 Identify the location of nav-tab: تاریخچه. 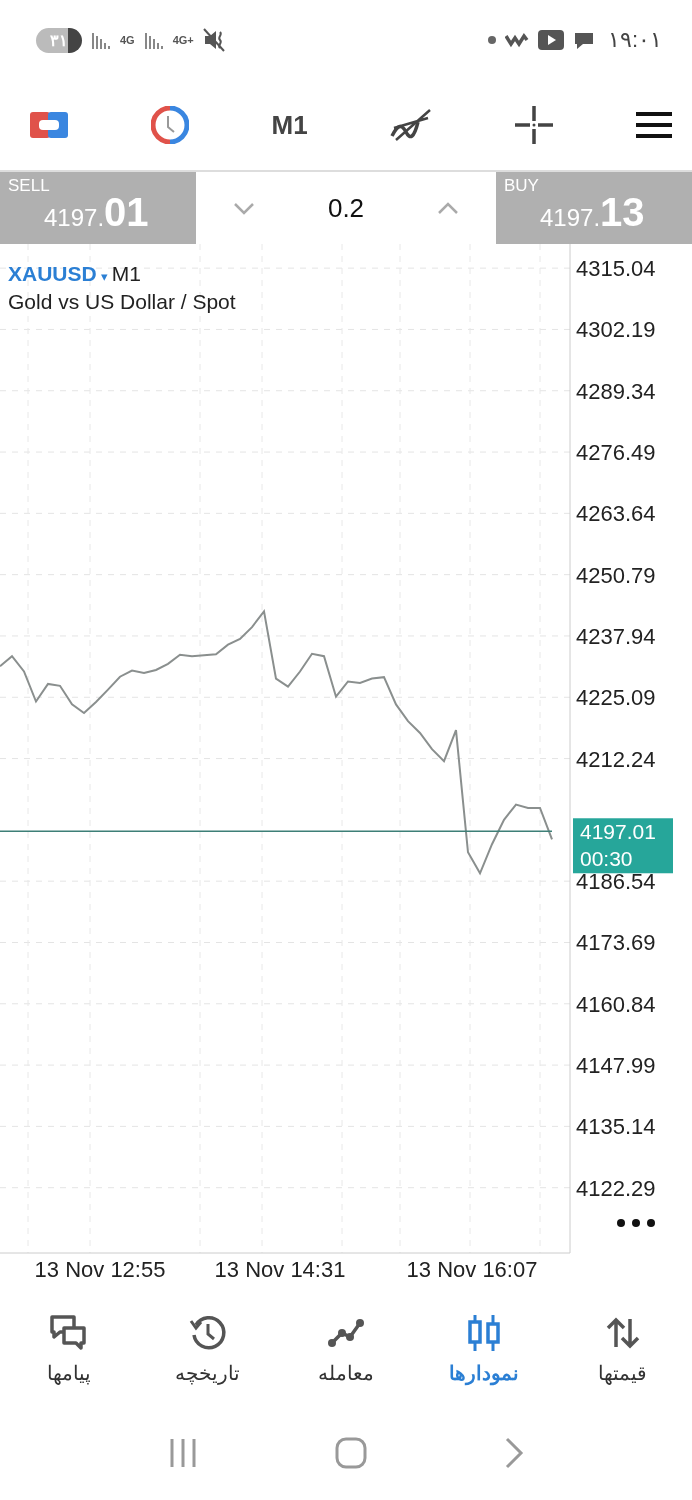
(207, 1349).